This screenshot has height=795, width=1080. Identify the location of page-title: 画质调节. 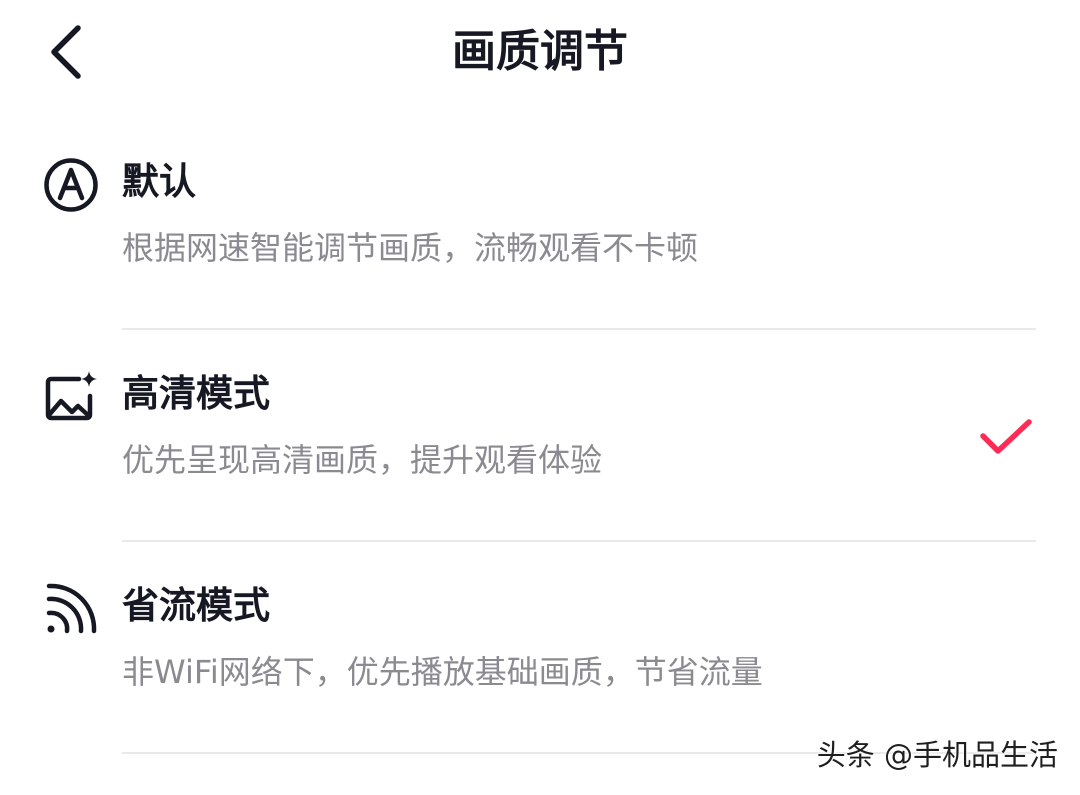
(540, 51).